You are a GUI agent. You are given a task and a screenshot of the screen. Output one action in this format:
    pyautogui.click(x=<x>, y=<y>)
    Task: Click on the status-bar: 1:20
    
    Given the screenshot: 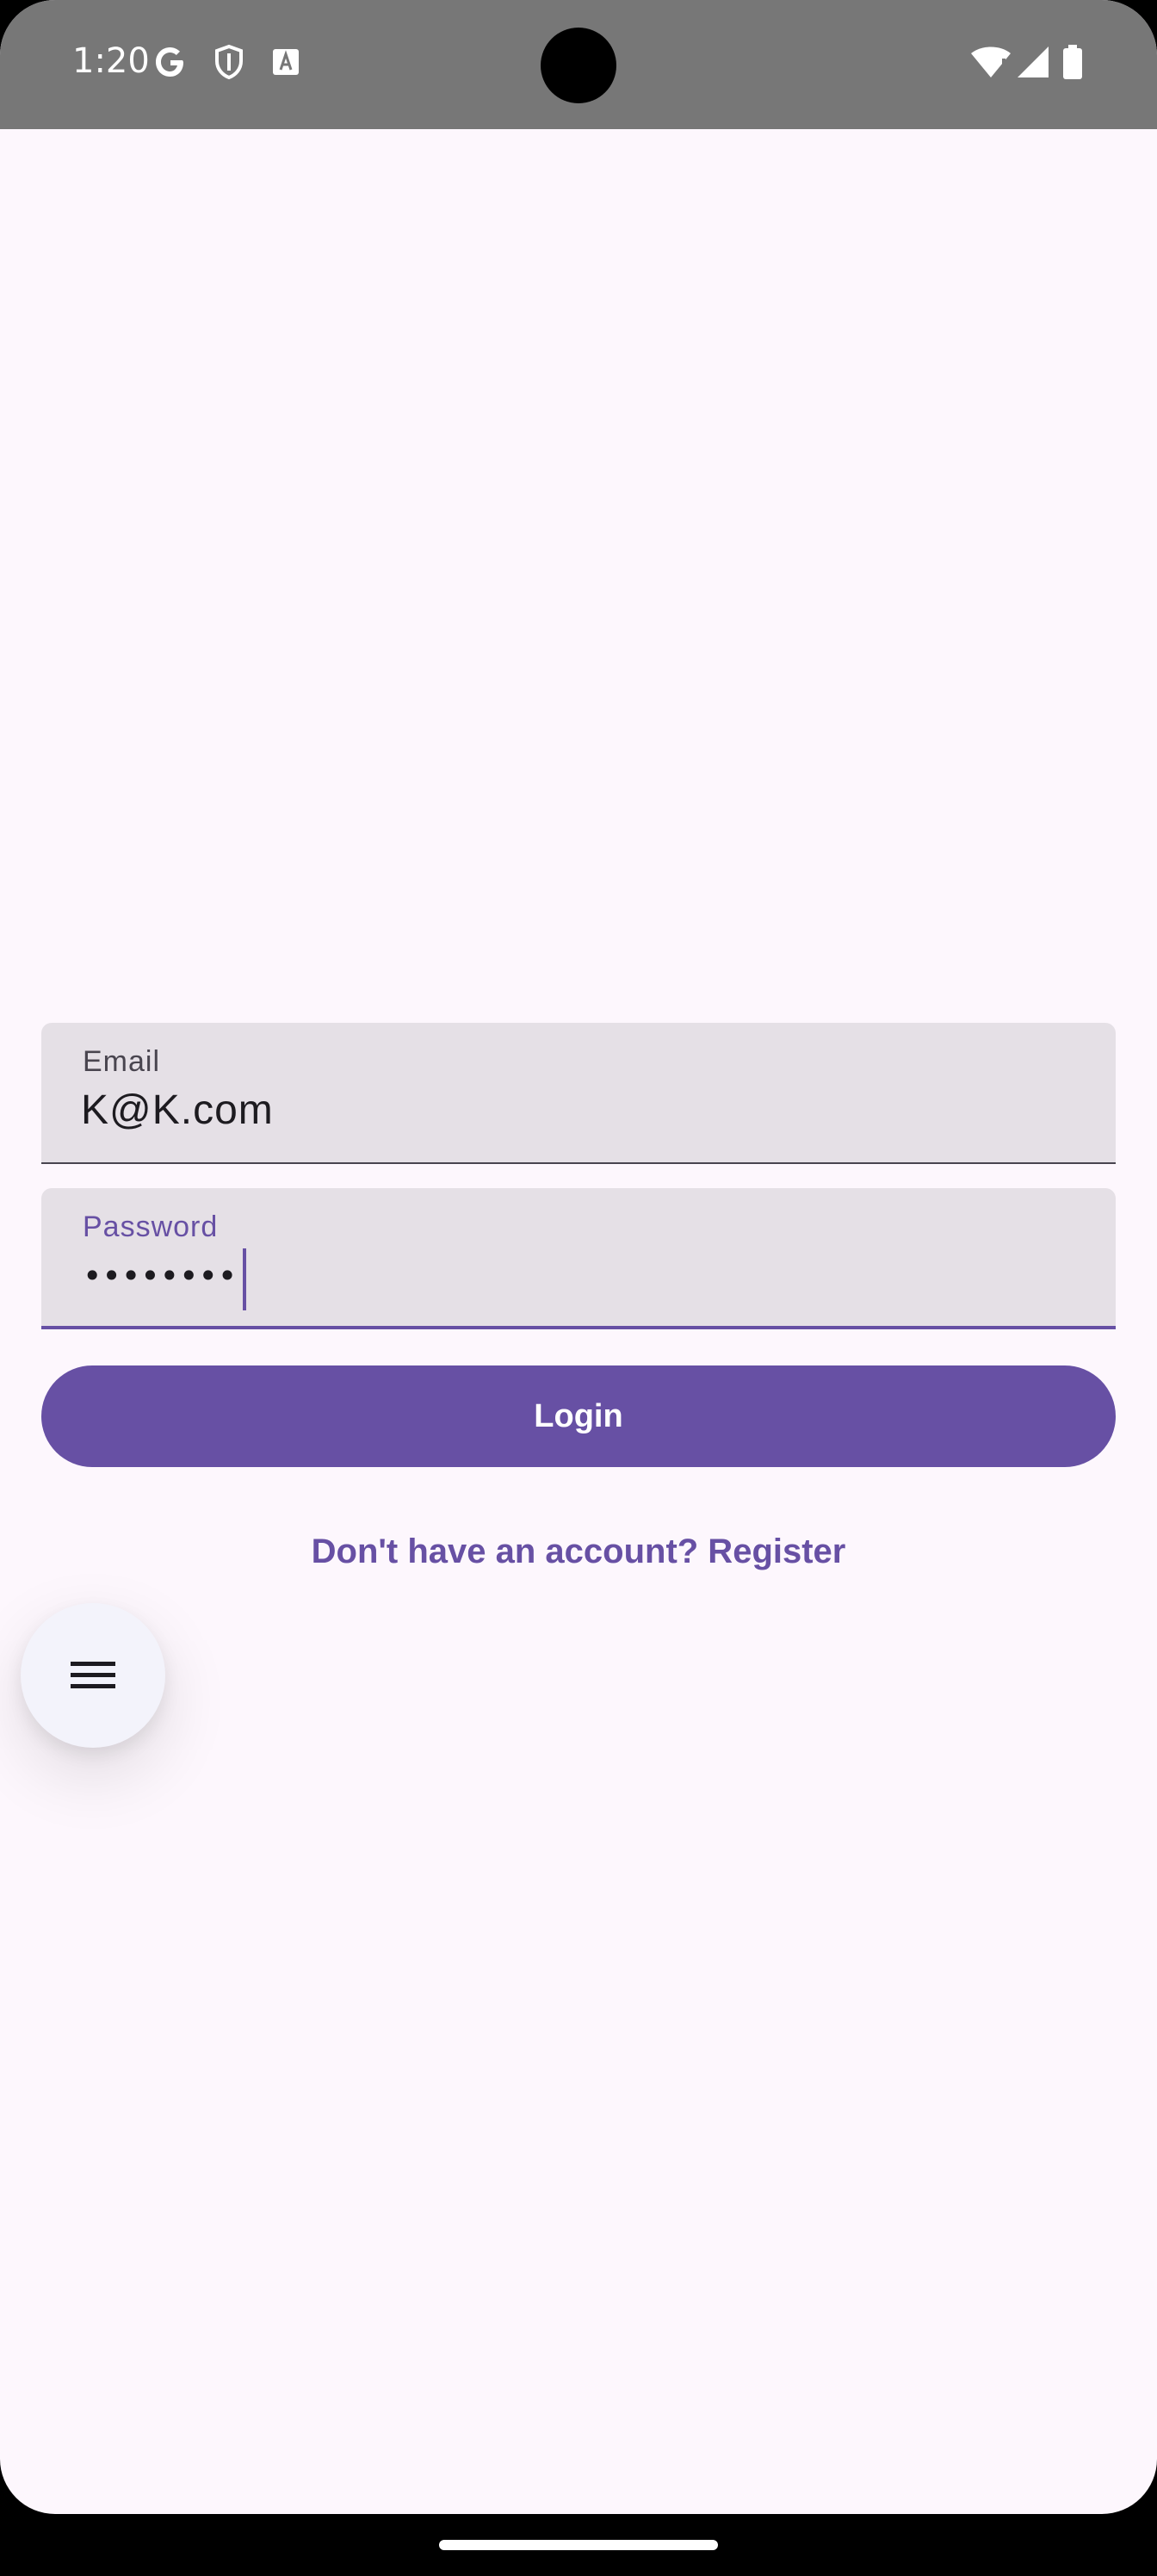 What is the action you would take?
    pyautogui.click(x=579, y=64)
    